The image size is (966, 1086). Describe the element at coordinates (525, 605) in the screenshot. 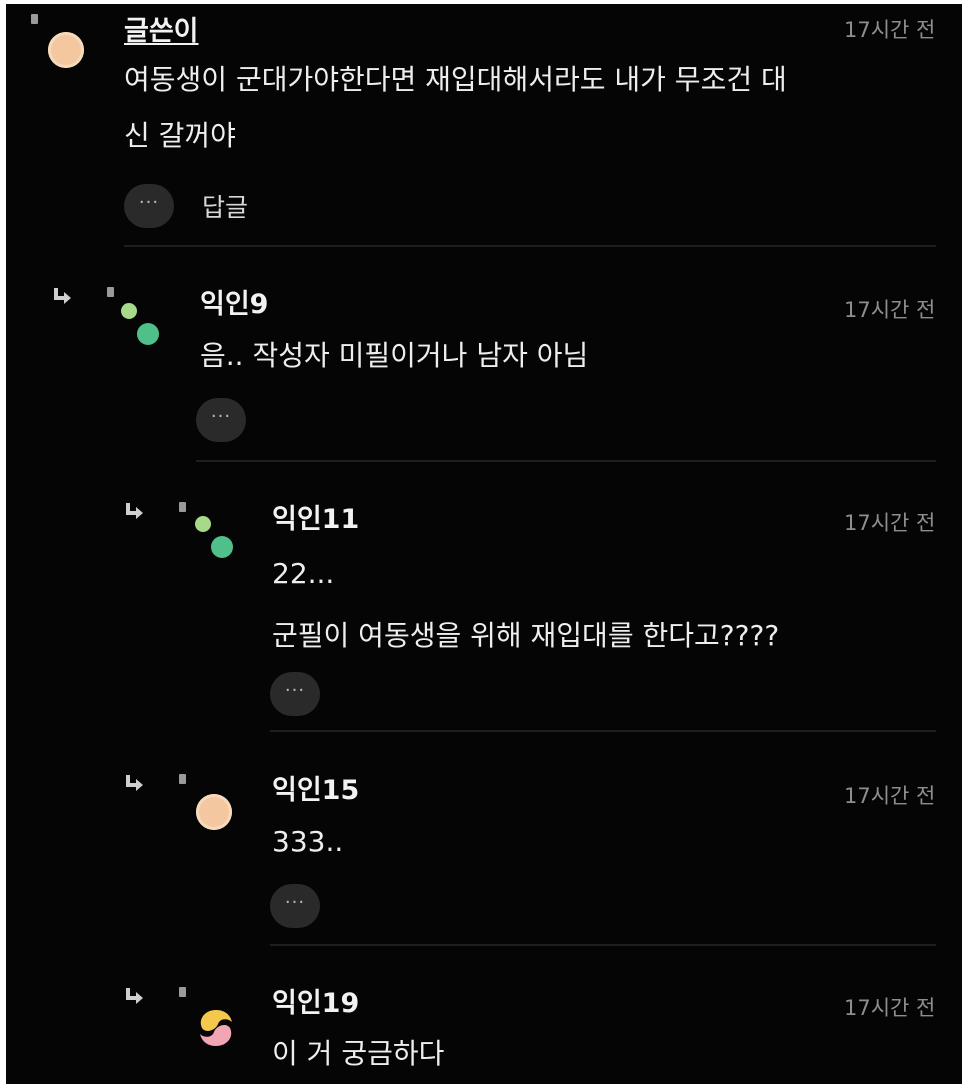

I see `comment-body: 22... 군필이 여동생을 위해 재입대를 한다고????` at that location.